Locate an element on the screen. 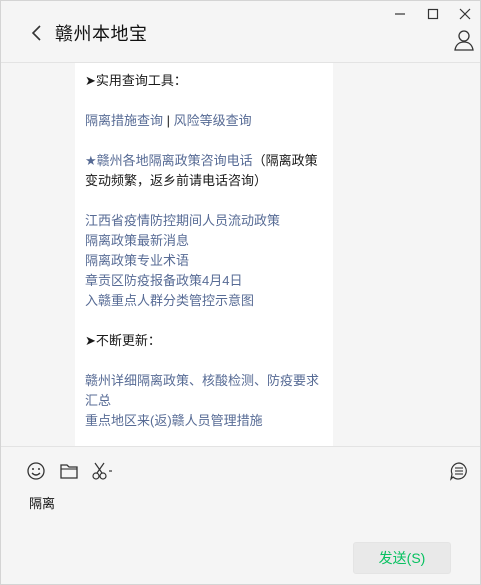 The image size is (481, 585). chat-info-button is located at coordinates (464, 40).